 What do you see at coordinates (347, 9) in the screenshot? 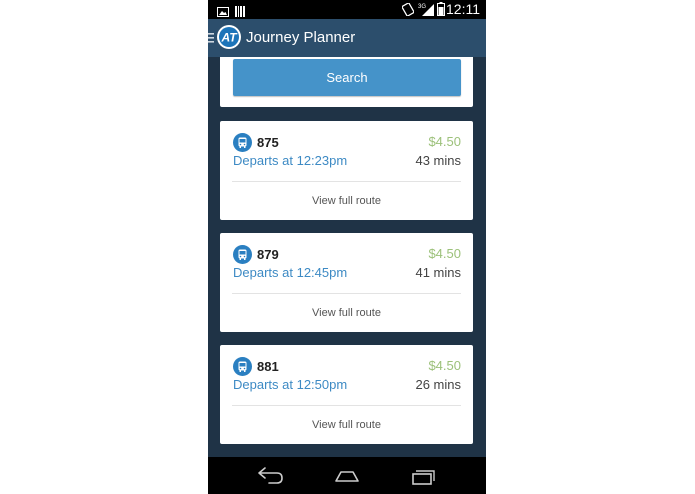
I see `status-bar: 3G 12:11` at bounding box center [347, 9].